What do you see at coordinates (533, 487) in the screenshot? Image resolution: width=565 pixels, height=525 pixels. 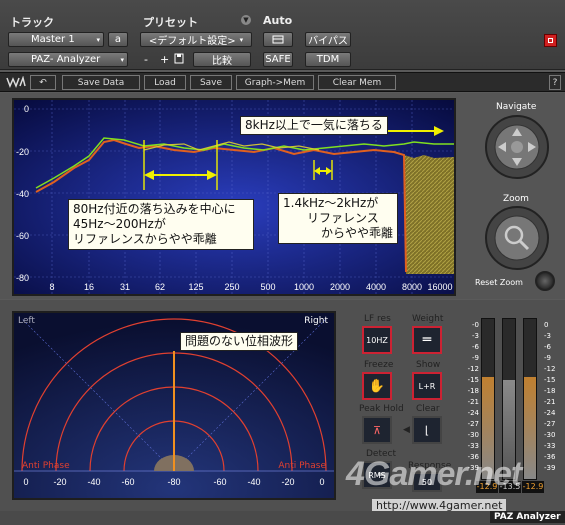 I see `peak-right-readout: -12.9` at bounding box center [533, 487].